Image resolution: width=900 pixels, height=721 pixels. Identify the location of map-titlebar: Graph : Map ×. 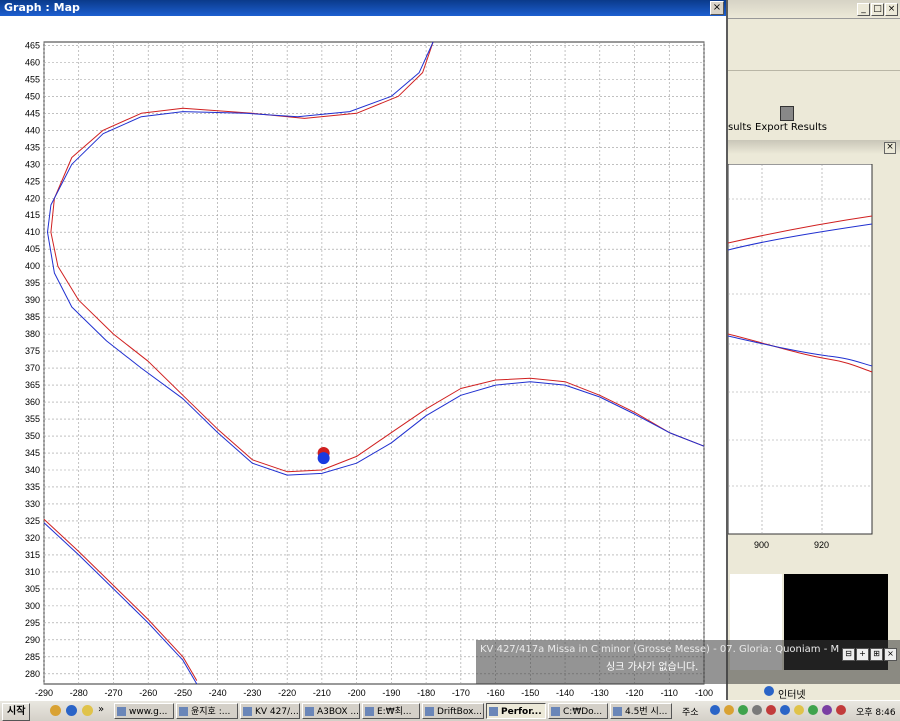
(363, 8).